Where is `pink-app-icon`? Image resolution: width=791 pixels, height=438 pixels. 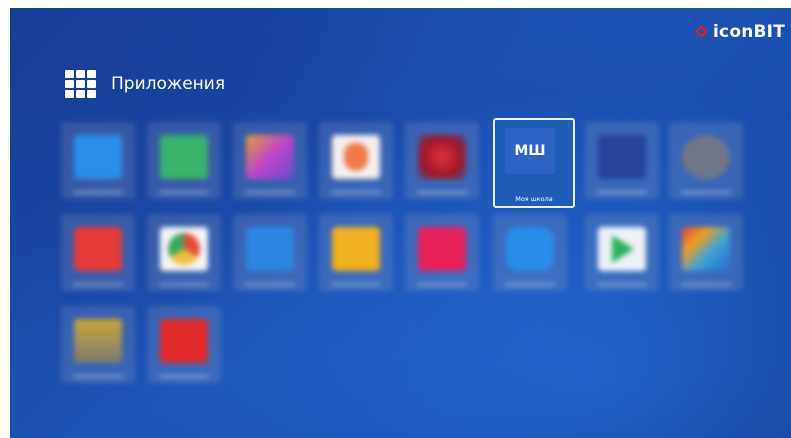 pink-app-icon is located at coordinates (442, 249).